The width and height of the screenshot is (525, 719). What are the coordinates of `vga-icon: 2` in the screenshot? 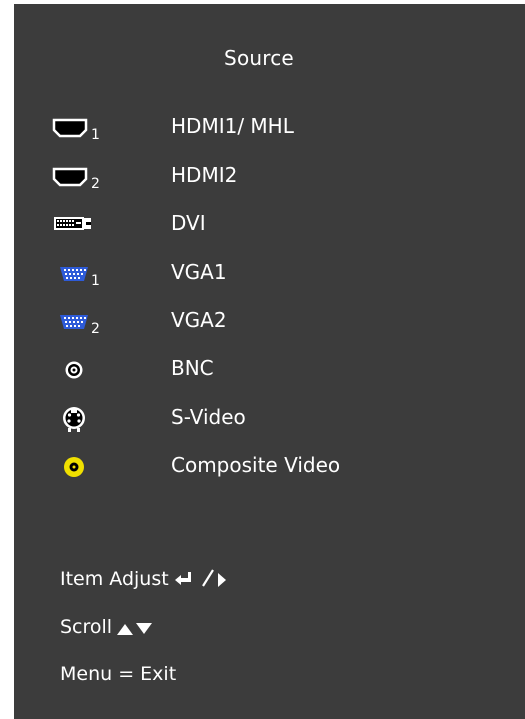 It's located at (94, 322).